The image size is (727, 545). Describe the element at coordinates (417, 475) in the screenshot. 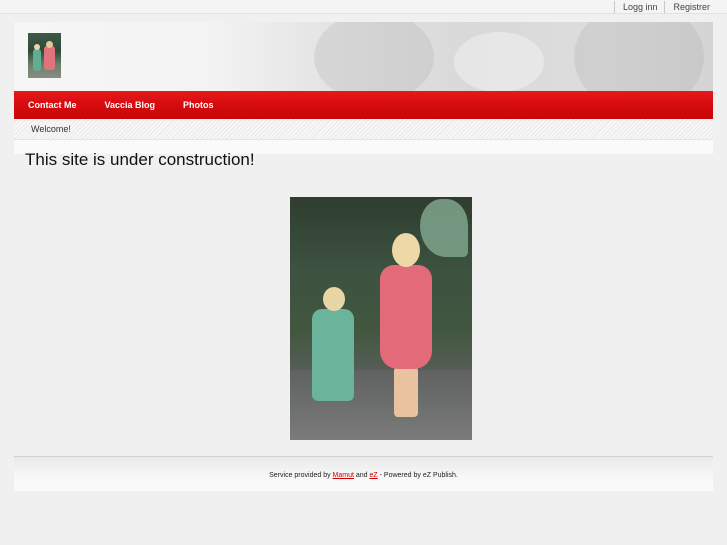

I see `footer-suffix: - Powered by eZ Publish.` at that location.